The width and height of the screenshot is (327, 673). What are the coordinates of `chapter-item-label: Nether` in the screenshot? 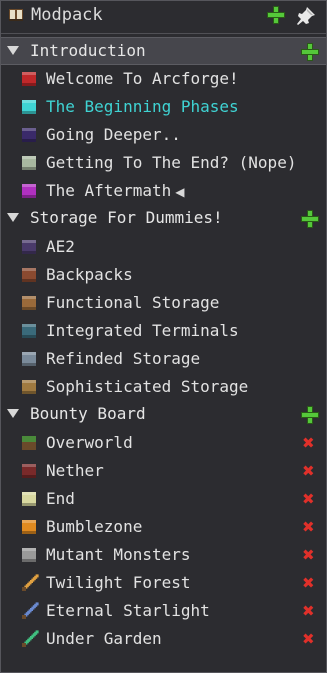 It's located at (75, 470).